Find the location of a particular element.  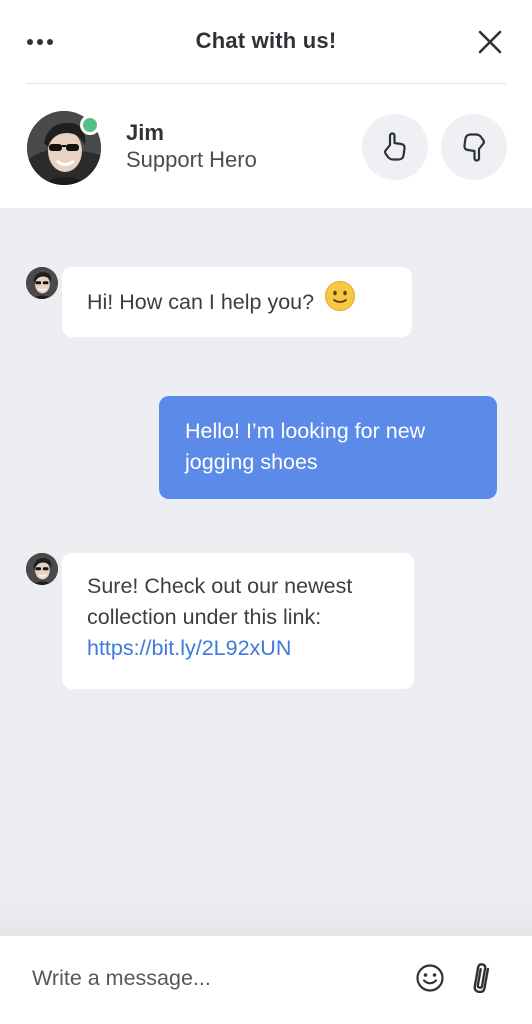

paperclip-icon is located at coordinates (481, 978).